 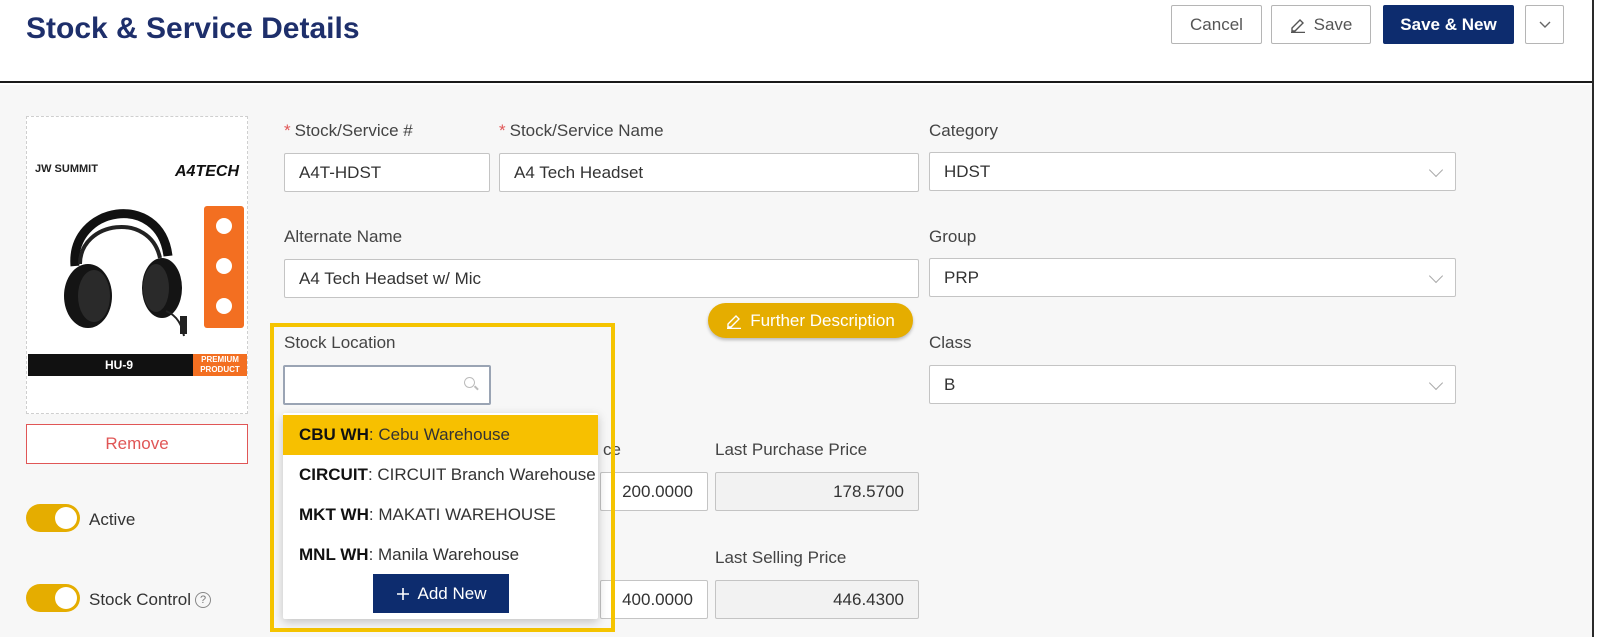 What do you see at coordinates (343, 236) in the screenshot?
I see `alternate-name-label: Alternate Name` at bounding box center [343, 236].